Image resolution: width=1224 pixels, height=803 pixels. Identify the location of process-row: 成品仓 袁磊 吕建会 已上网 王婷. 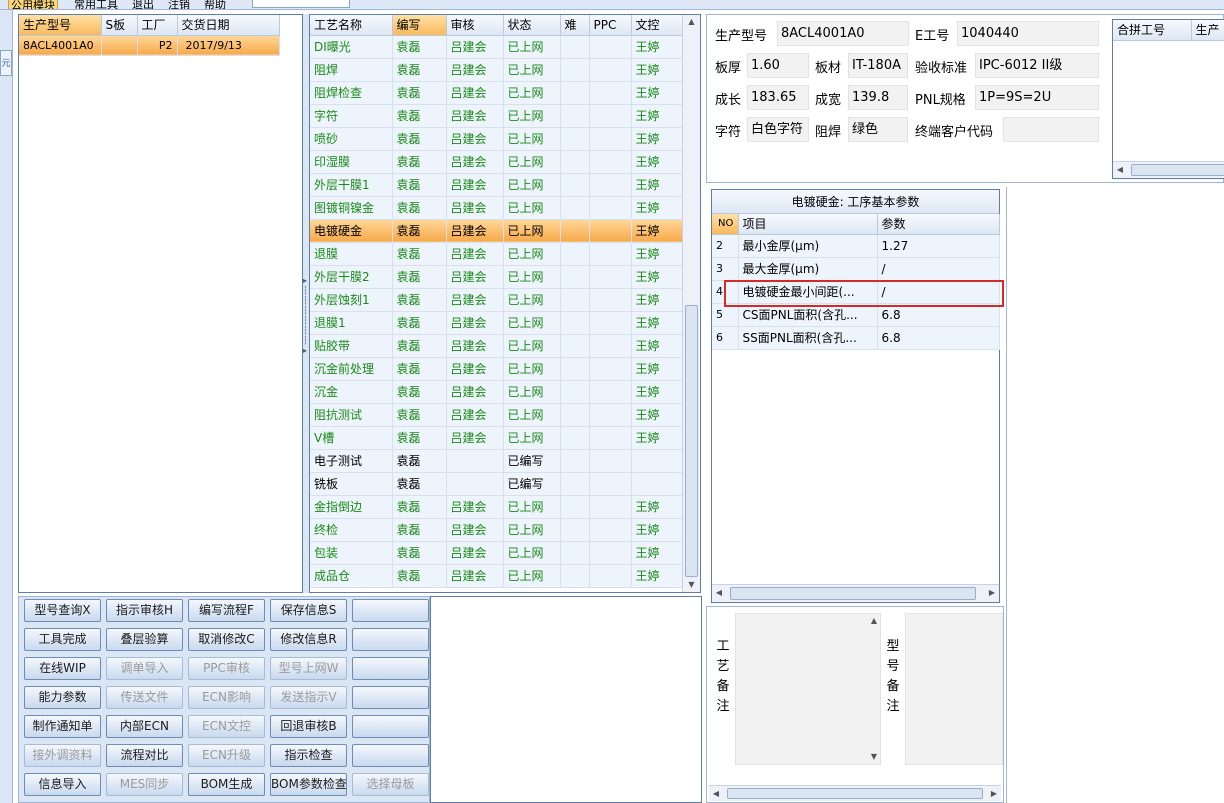
(496, 576).